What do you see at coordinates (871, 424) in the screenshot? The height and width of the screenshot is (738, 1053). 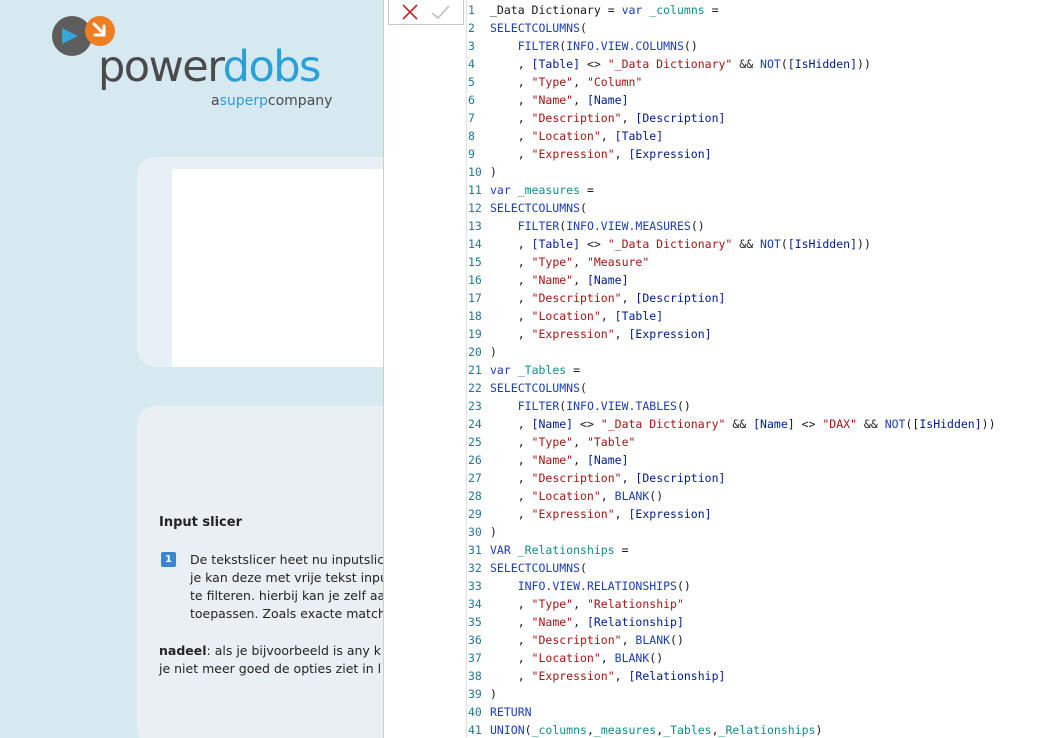 I see `code-token: &&` at bounding box center [871, 424].